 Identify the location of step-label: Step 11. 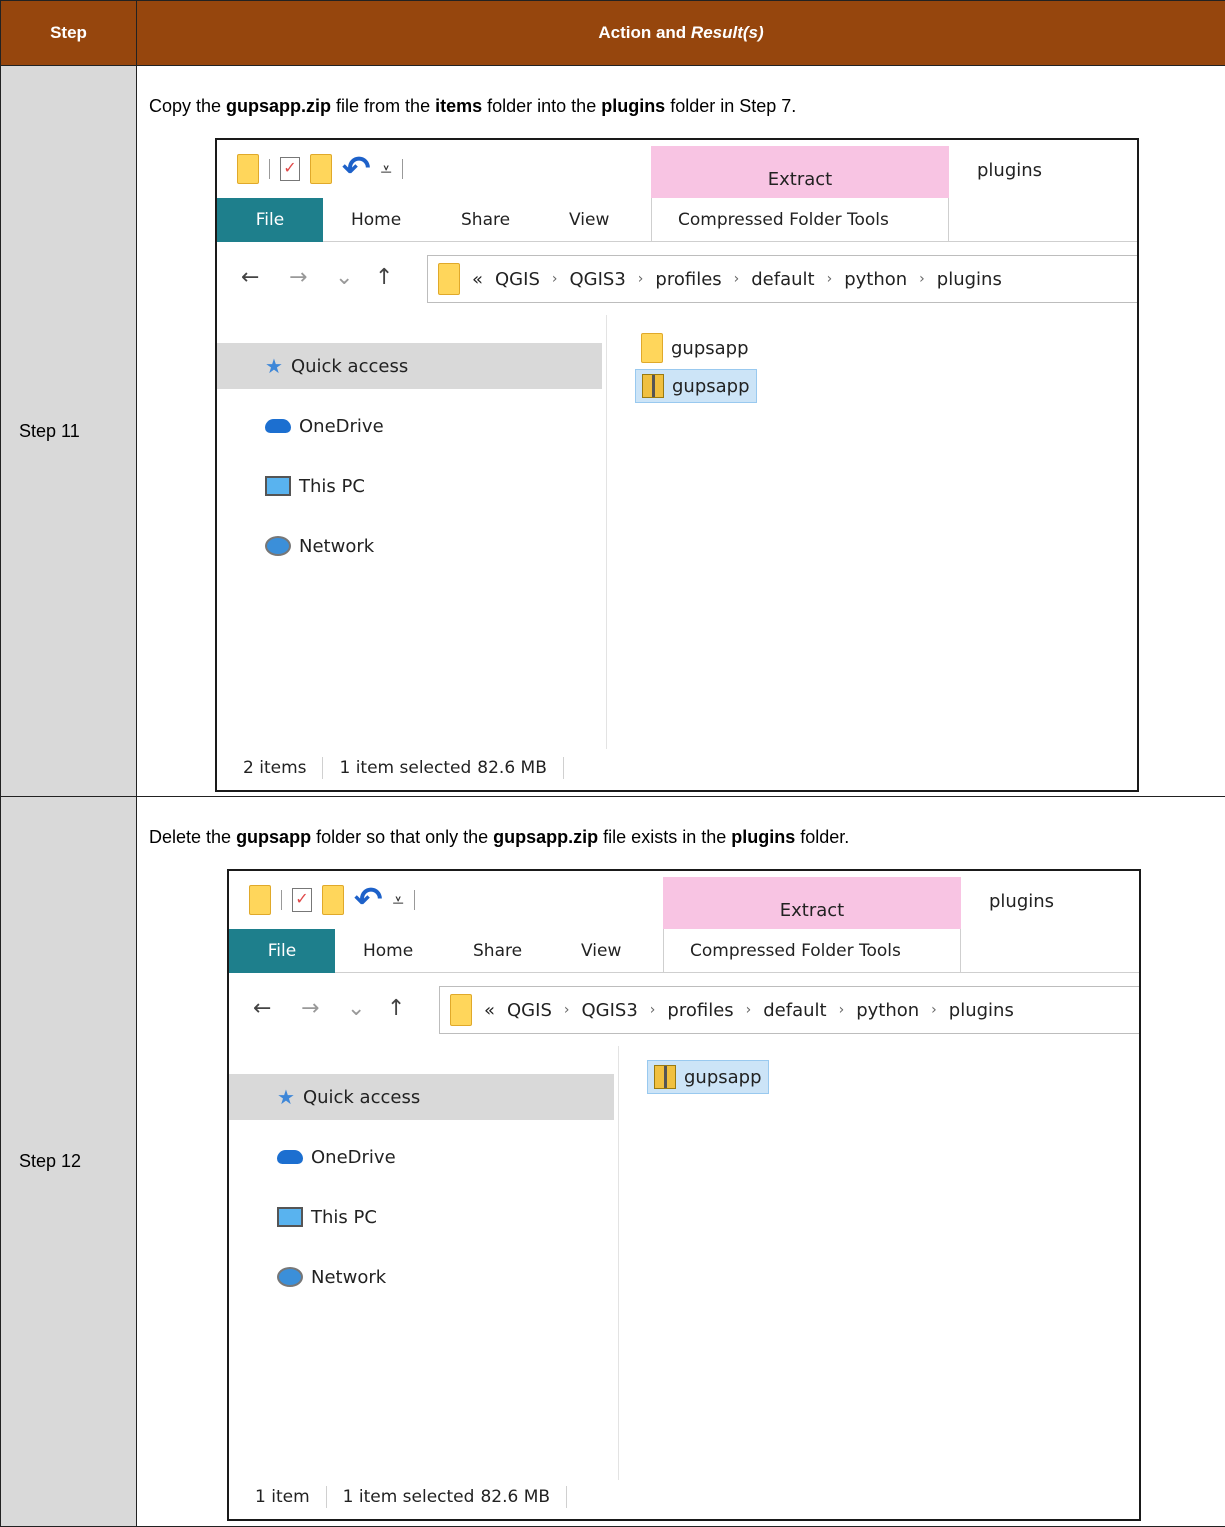
(69, 431).